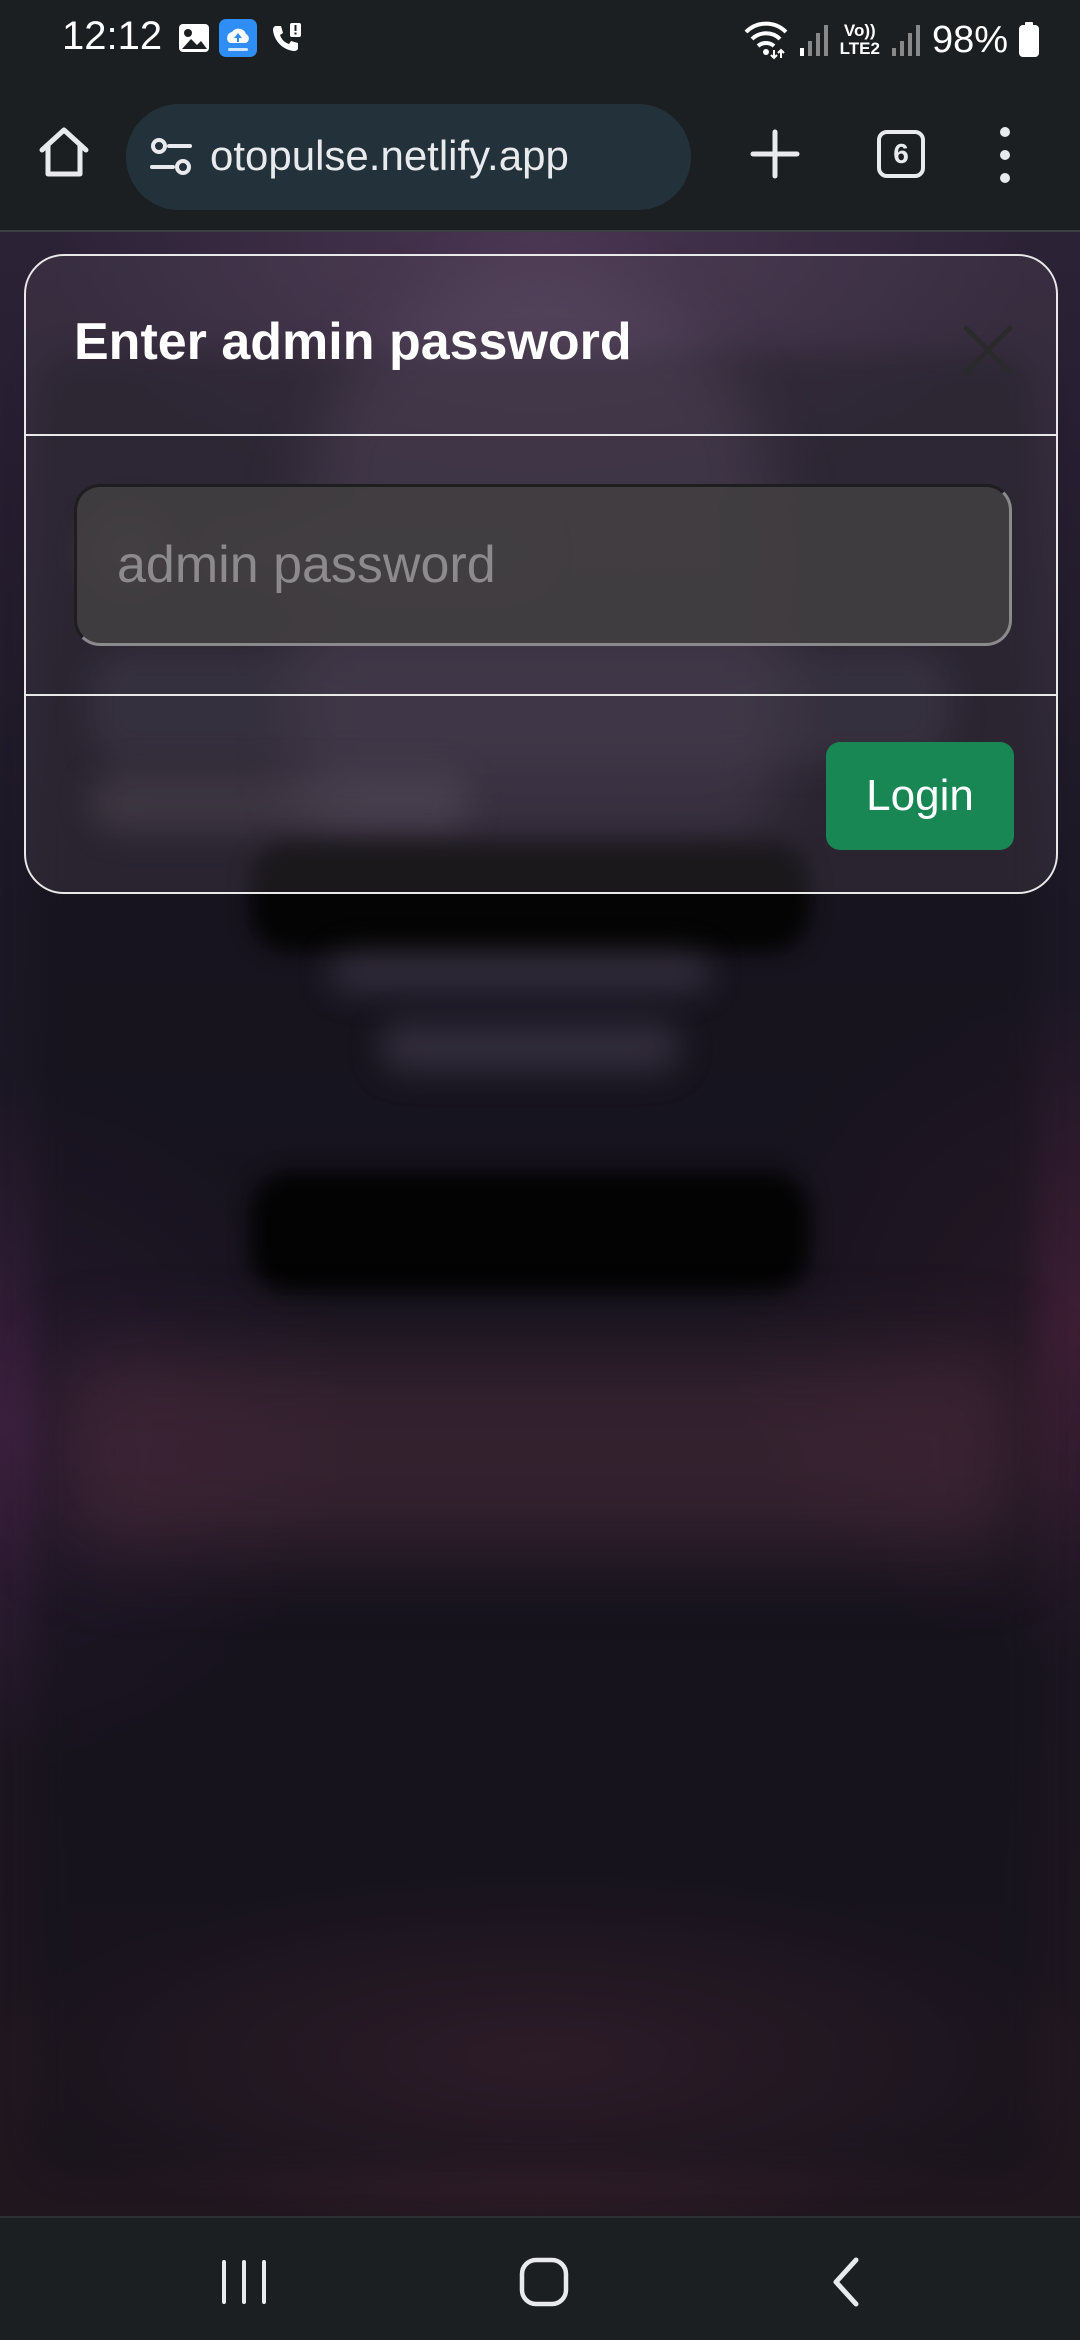  I want to click on home-icon, so click(64, 152).